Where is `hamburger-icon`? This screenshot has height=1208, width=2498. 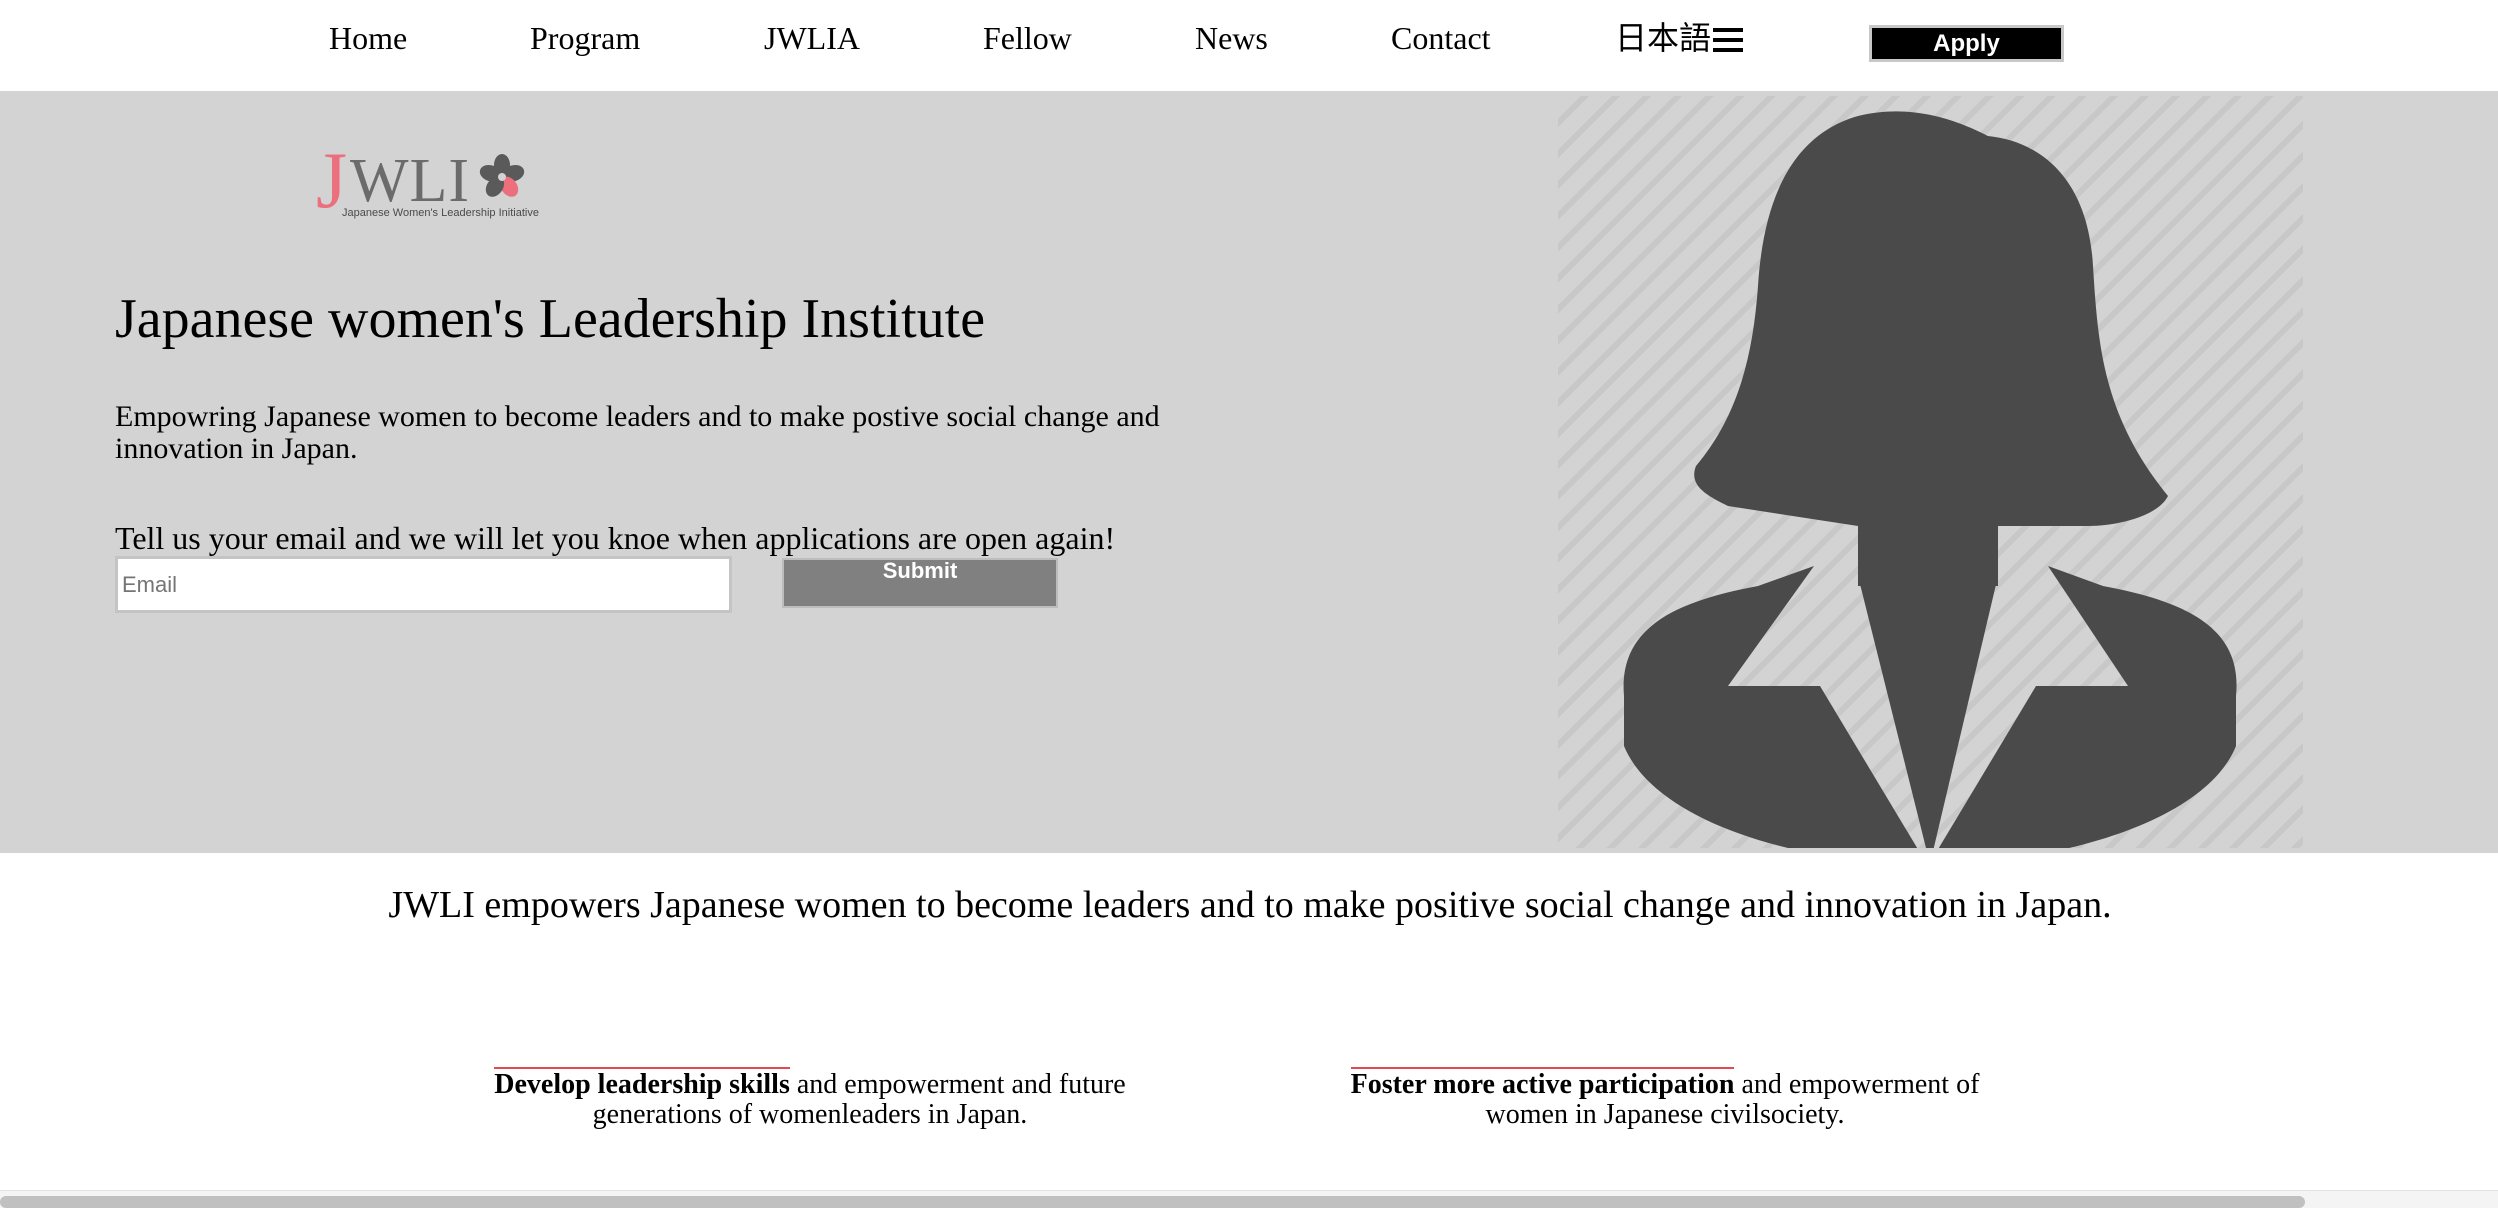
hamburger-icon is located at coordinates (1728, 40).